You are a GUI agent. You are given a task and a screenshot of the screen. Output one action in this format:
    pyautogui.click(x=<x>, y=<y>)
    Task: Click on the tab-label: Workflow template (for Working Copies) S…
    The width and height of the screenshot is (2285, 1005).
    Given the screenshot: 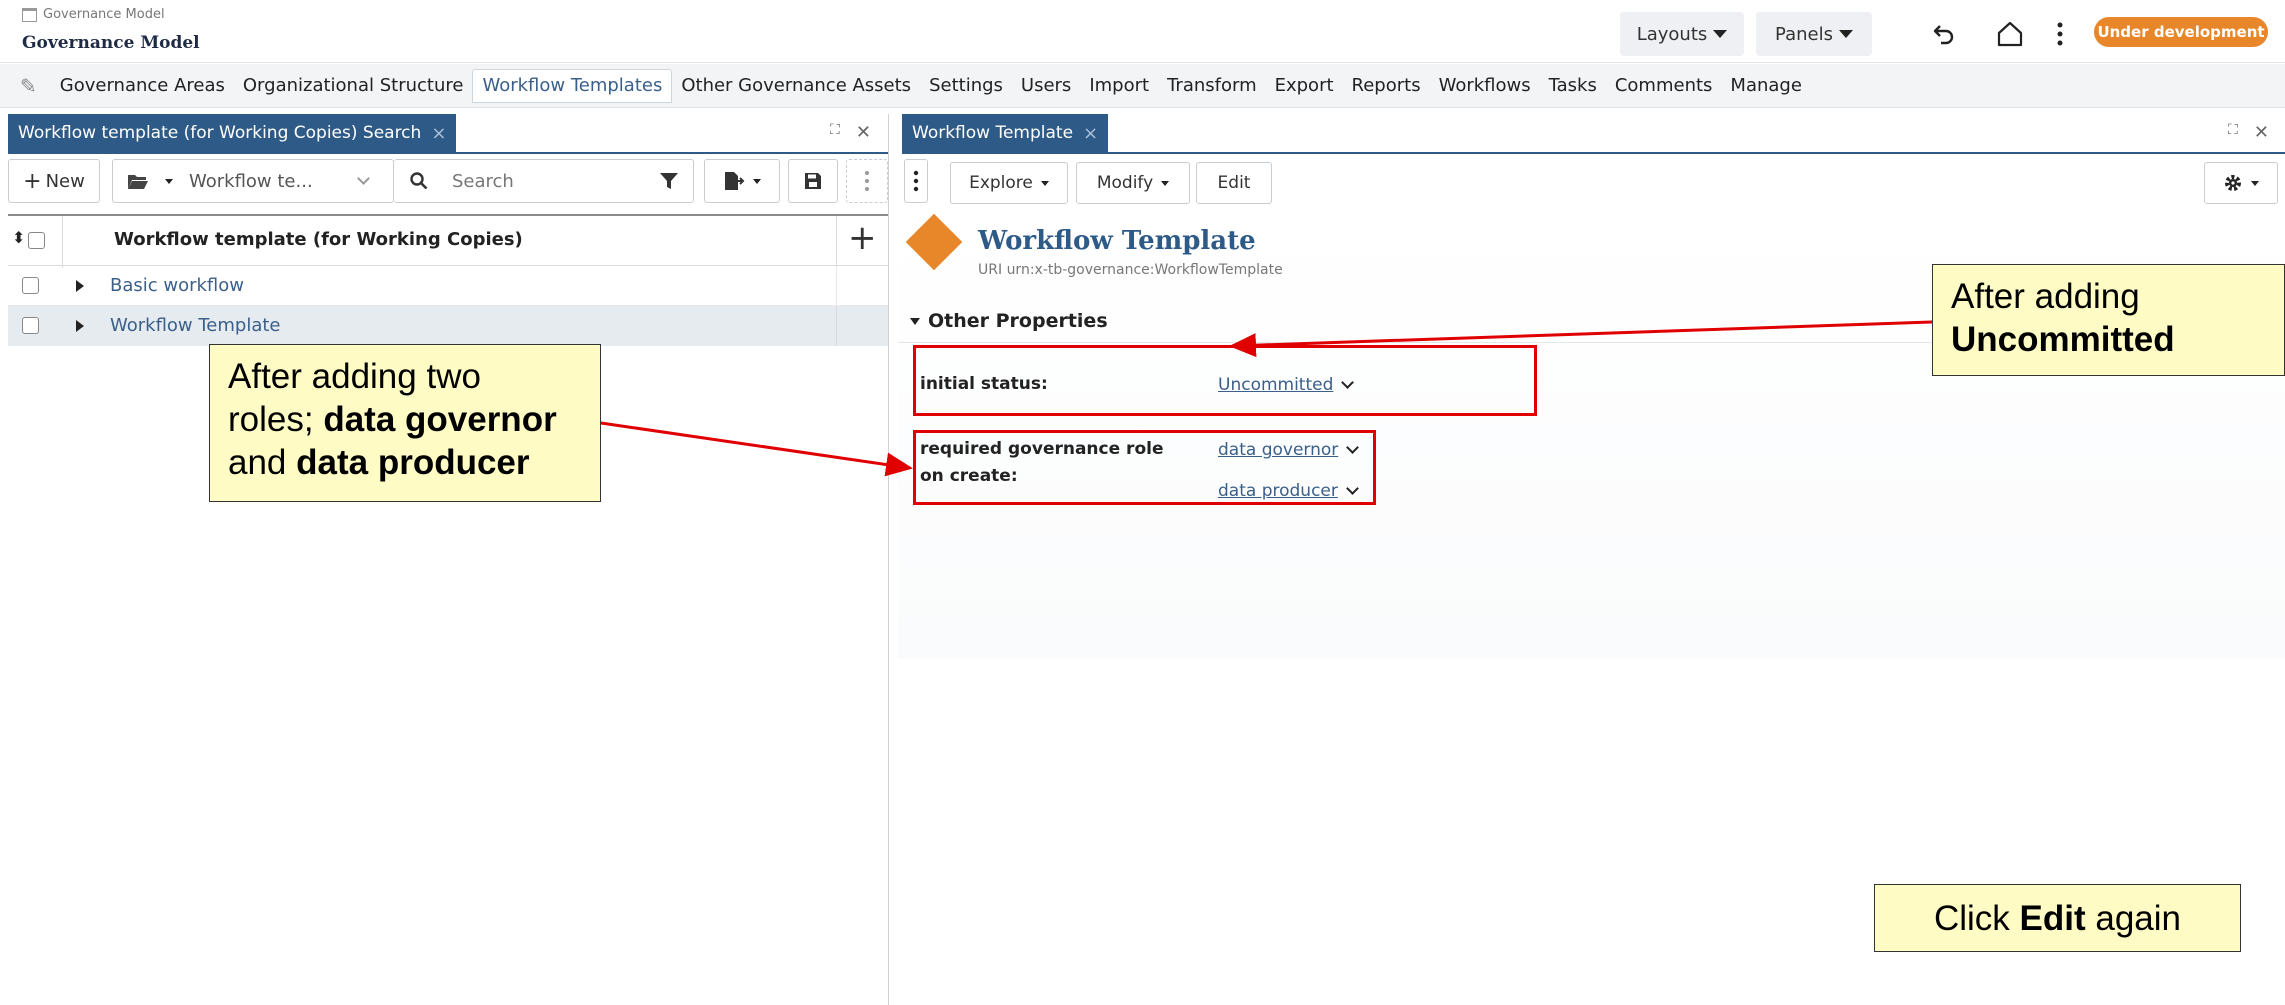 What is the action you would take?
    pyautogui.click(x=220, y=133)
    